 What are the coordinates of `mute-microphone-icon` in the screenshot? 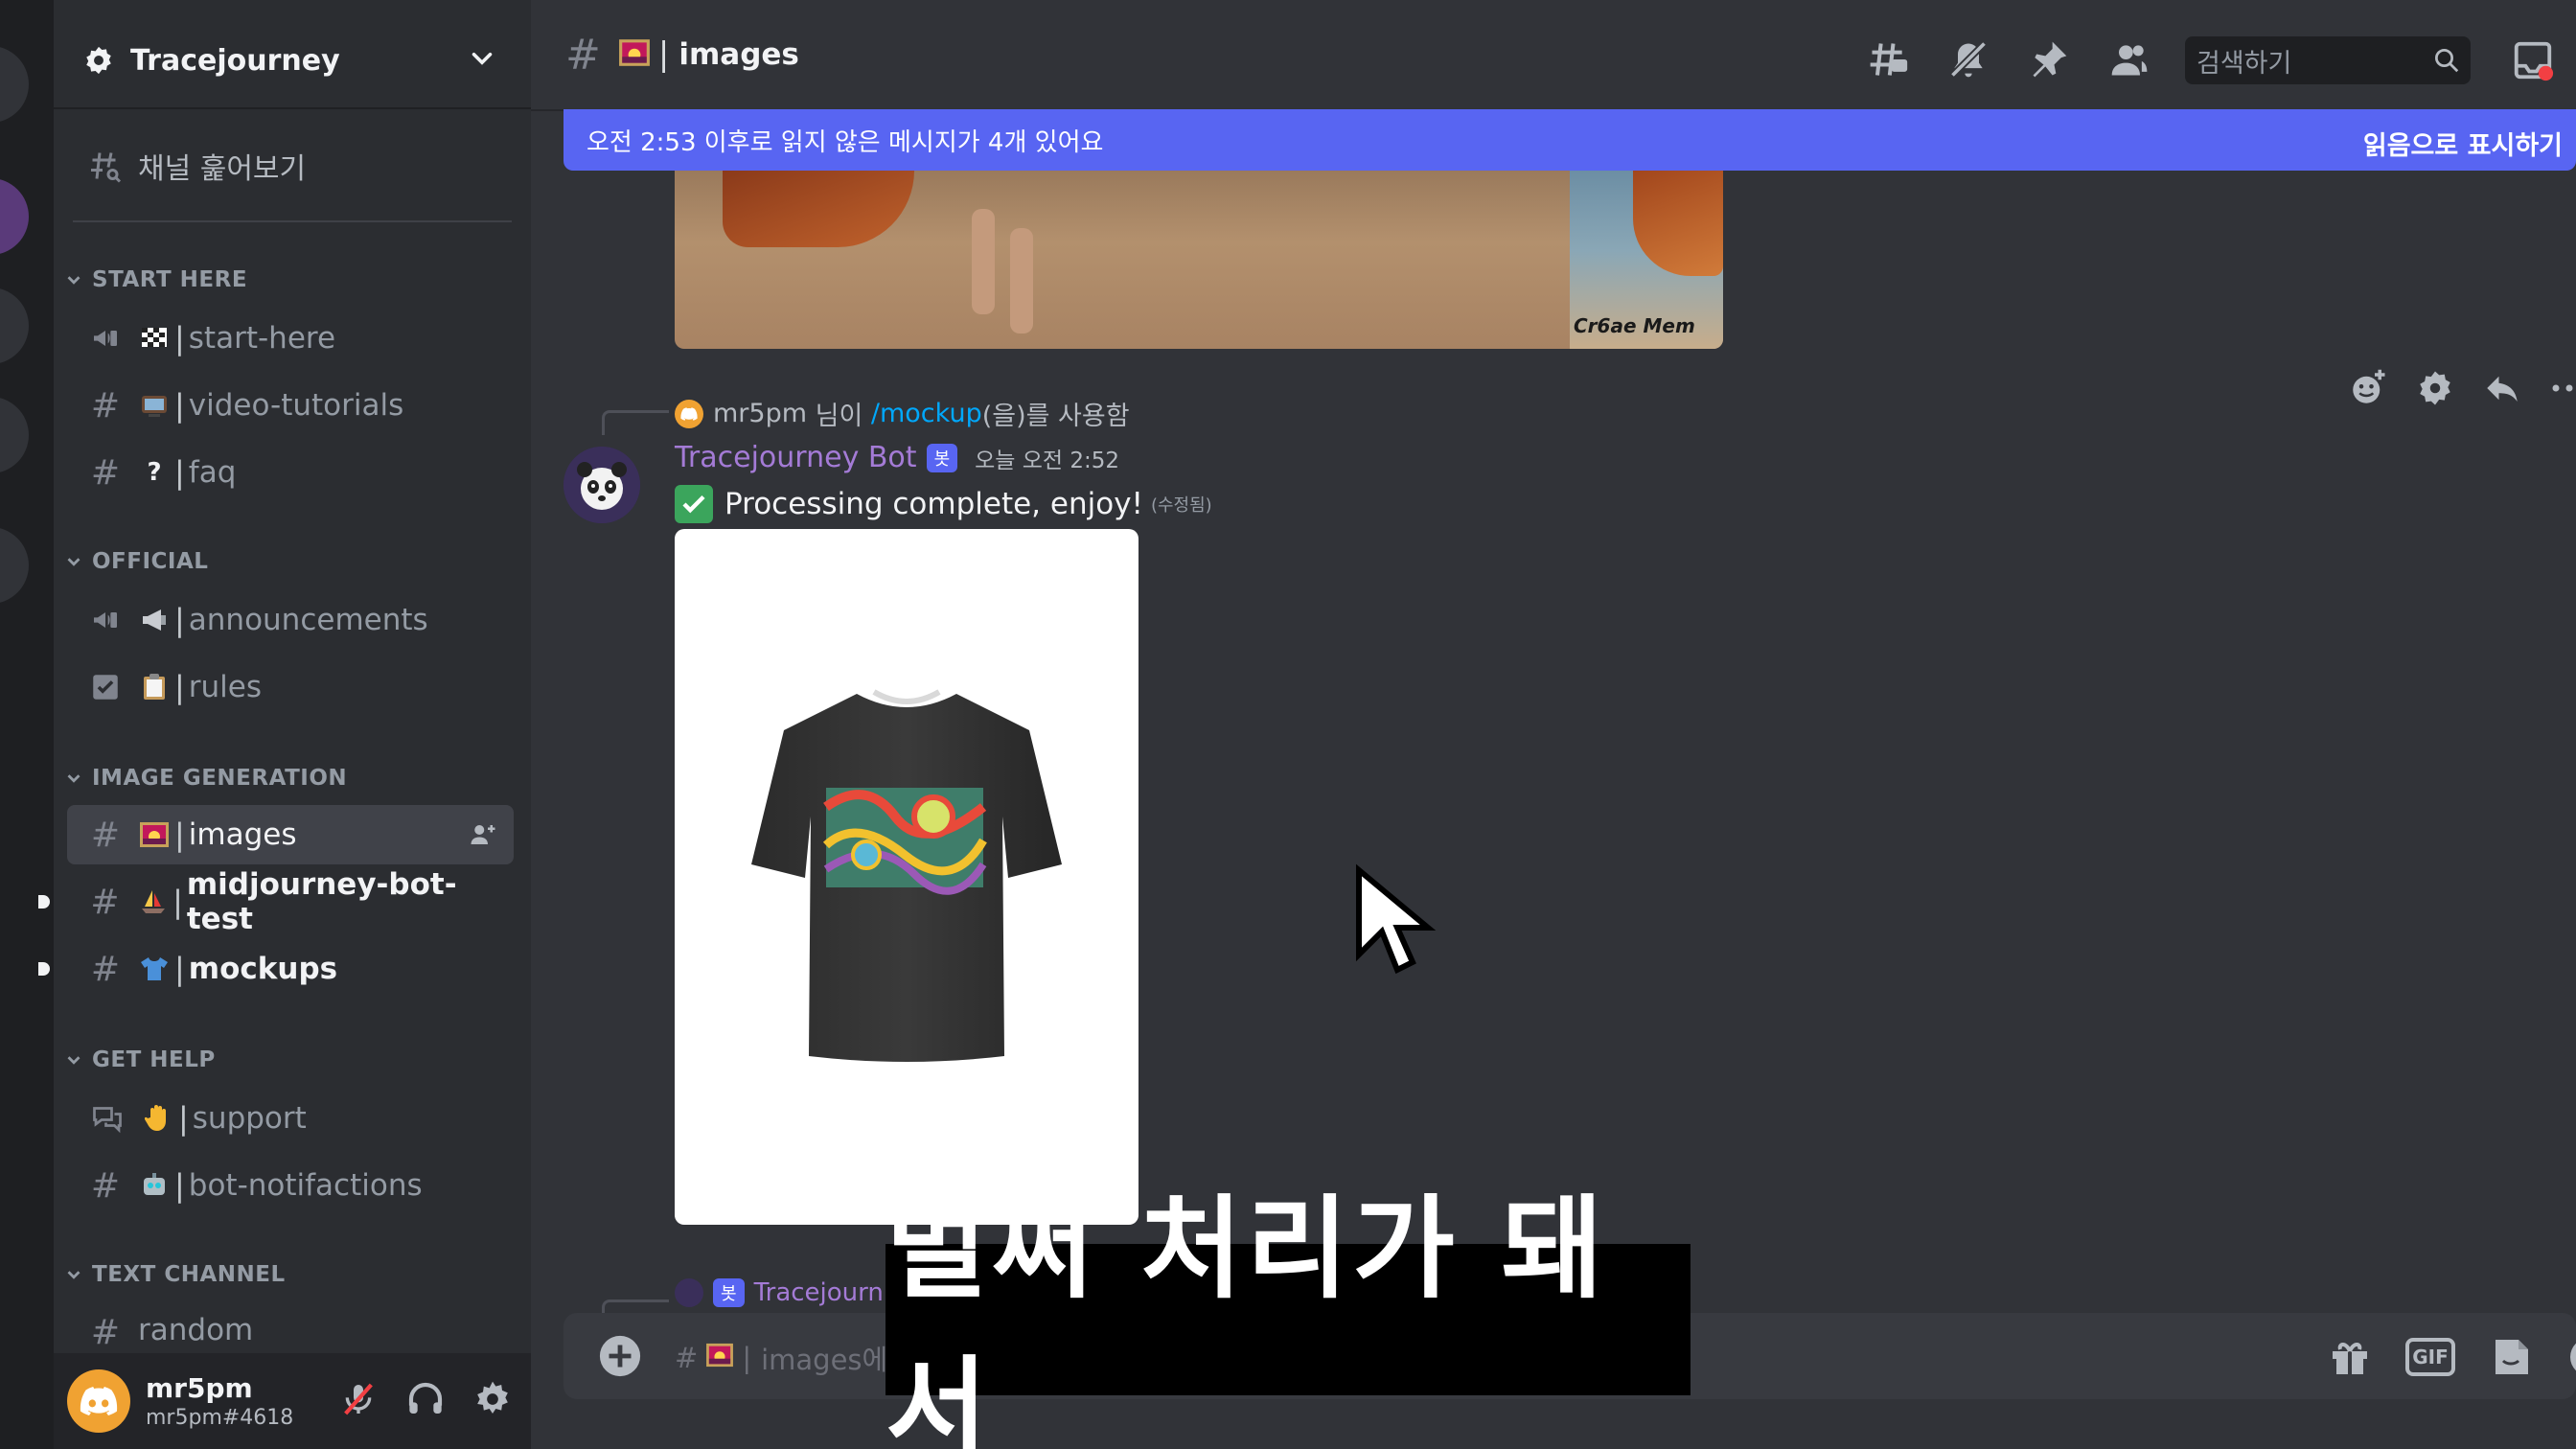 It's located at (358, 1399).